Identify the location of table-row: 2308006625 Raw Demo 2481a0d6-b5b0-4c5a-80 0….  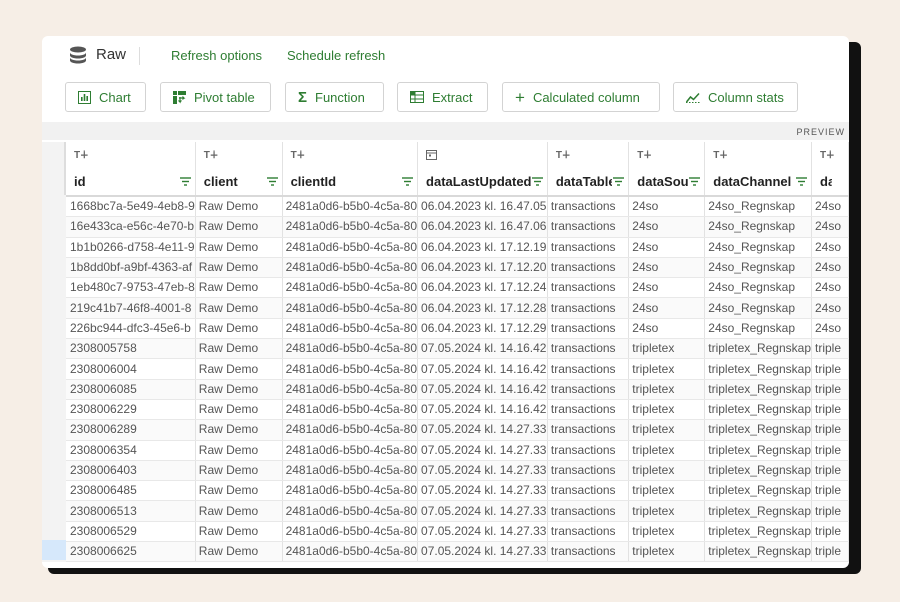
(457, 551).